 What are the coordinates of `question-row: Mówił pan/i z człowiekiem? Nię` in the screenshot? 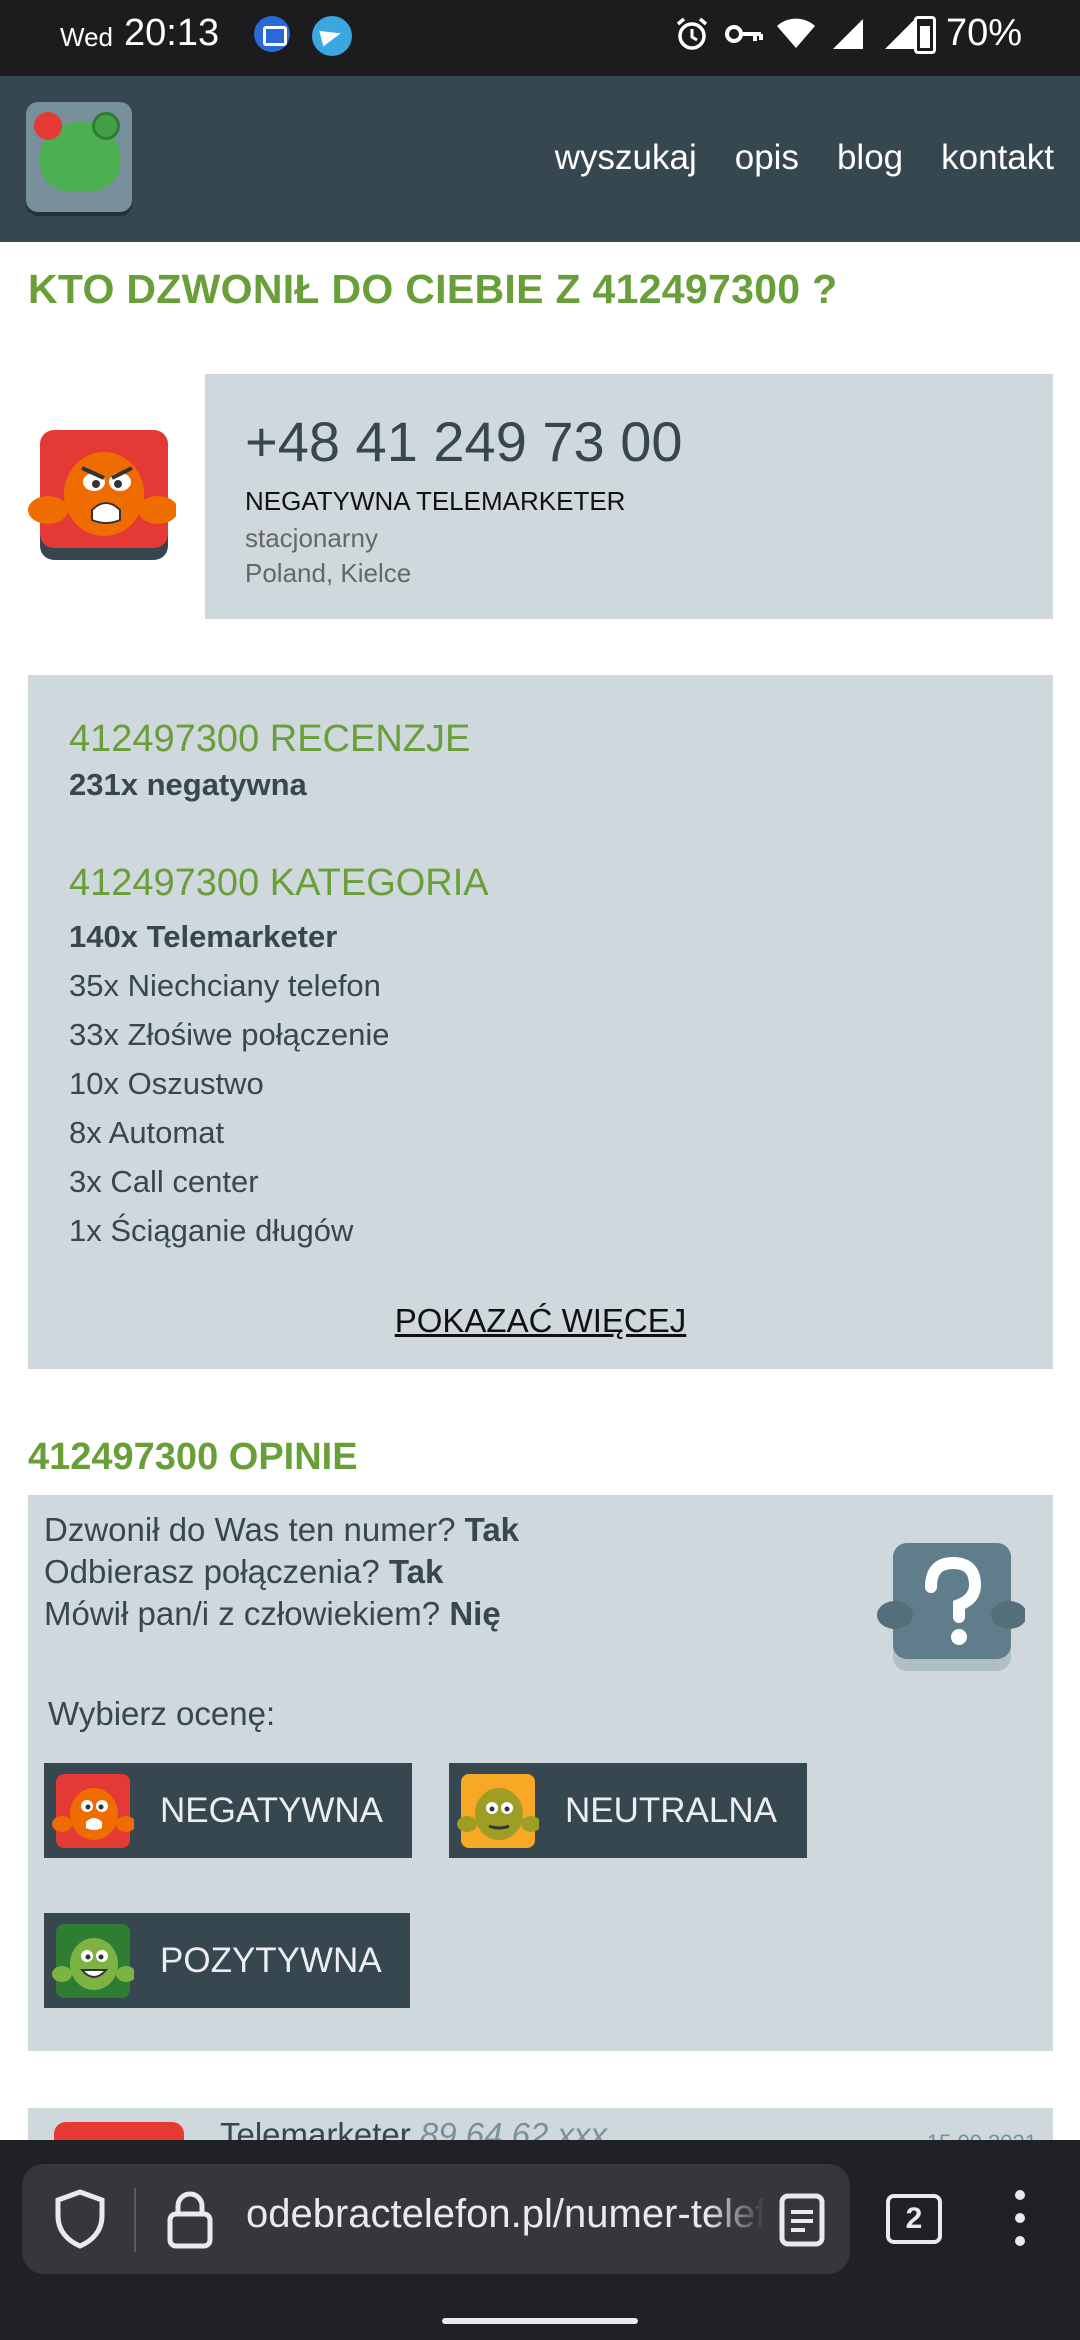 It's located at (272, 1614).